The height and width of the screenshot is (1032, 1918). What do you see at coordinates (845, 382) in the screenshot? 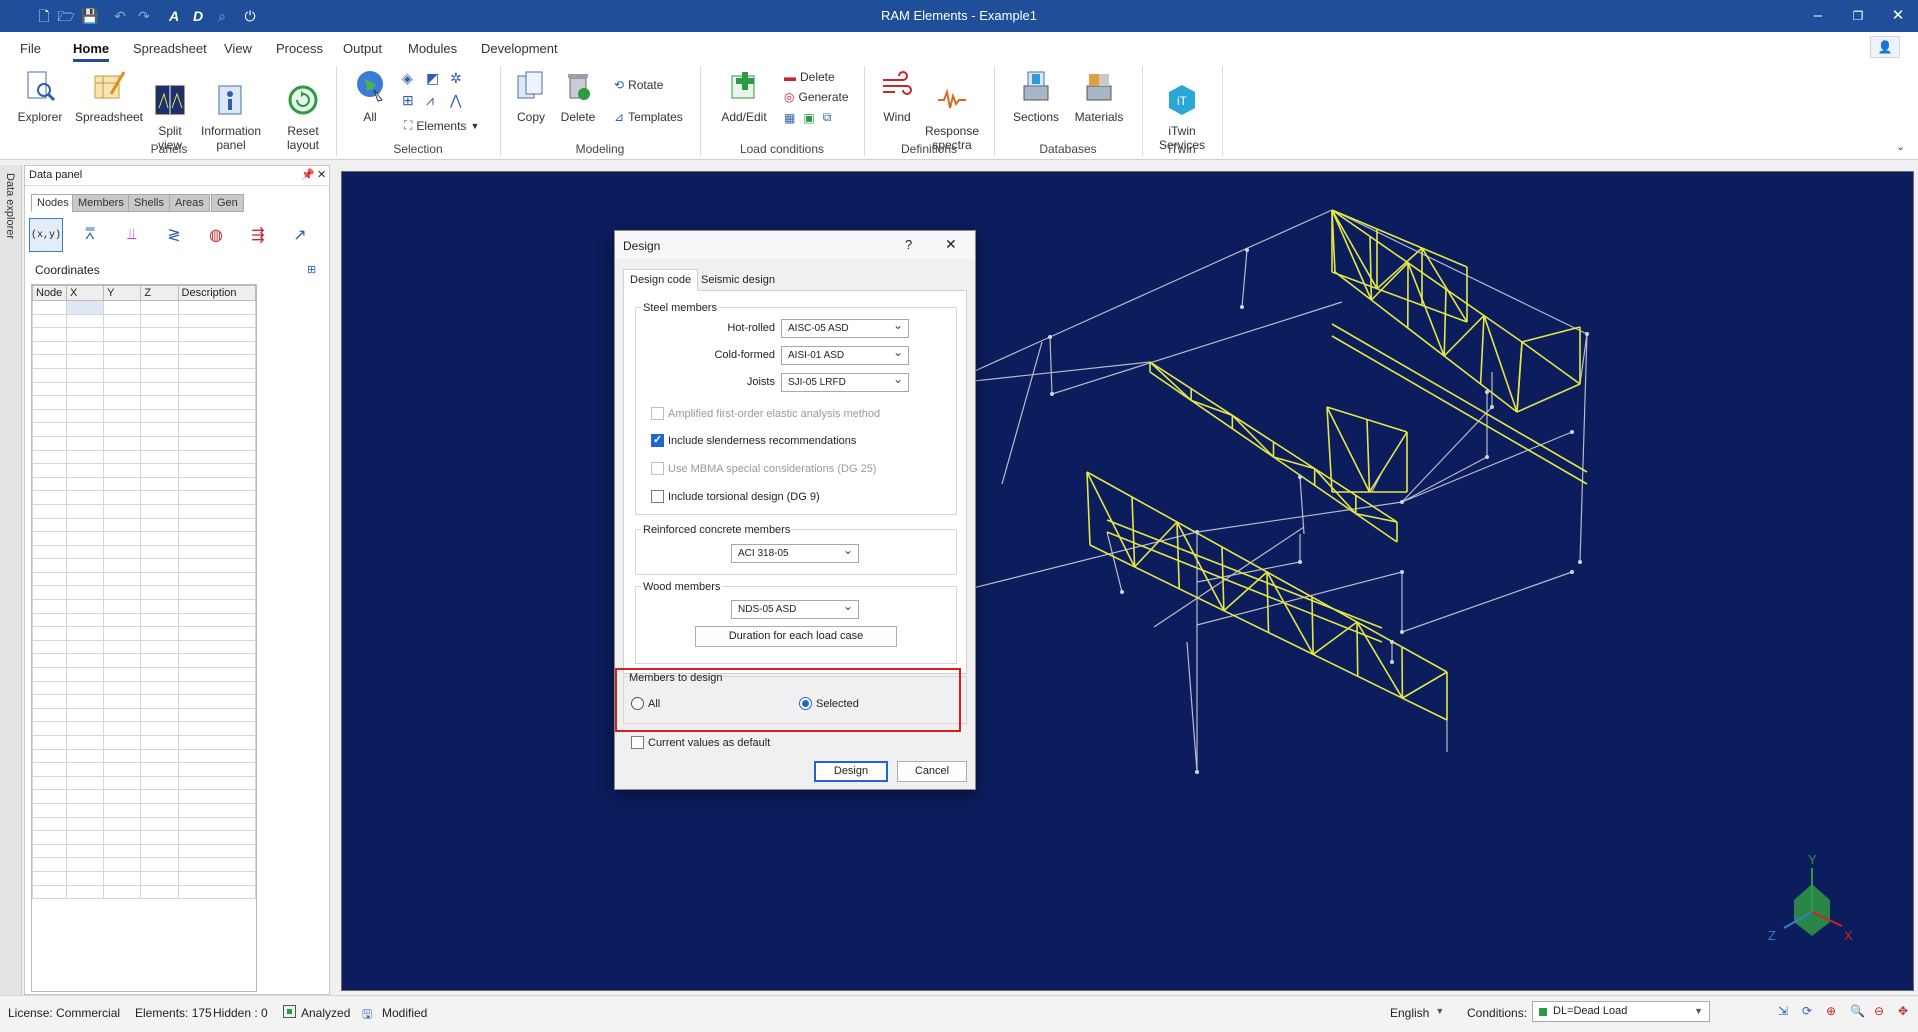
I see `joists-select: SJI-05 LRFD` at bounding box center [845, 382].